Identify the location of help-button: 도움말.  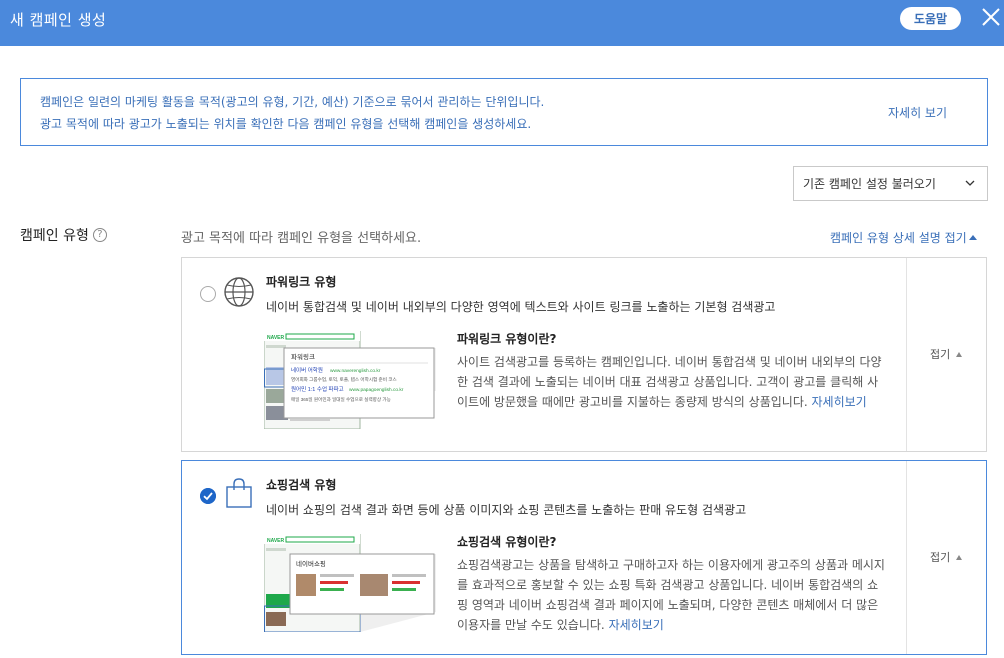
(930, 18).